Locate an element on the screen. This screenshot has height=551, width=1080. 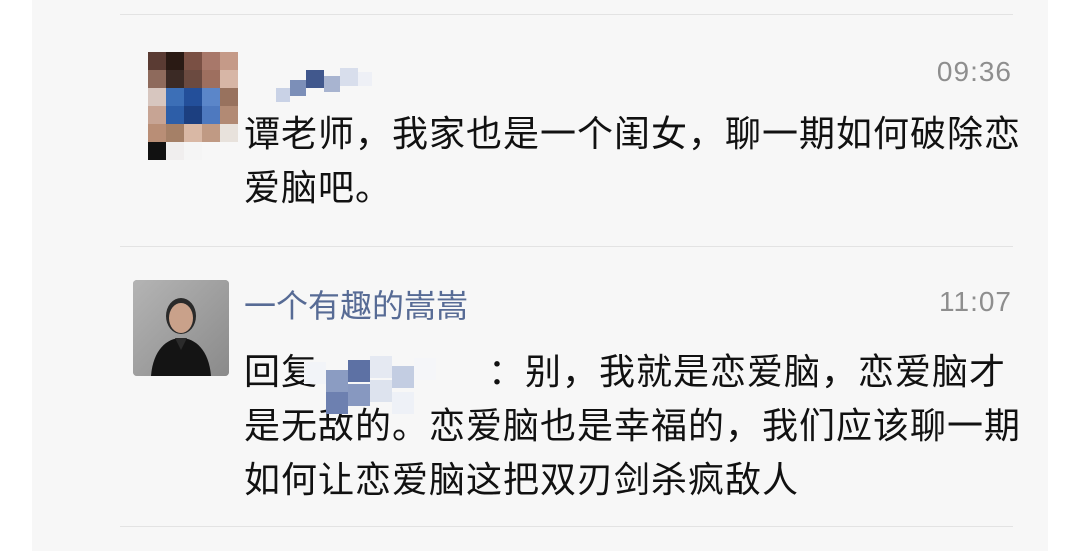
comment-text: 谭老师，我家也是一个闺女，聊一期如何破除恋爱脑吧。 is located at coordinates (633, 161).